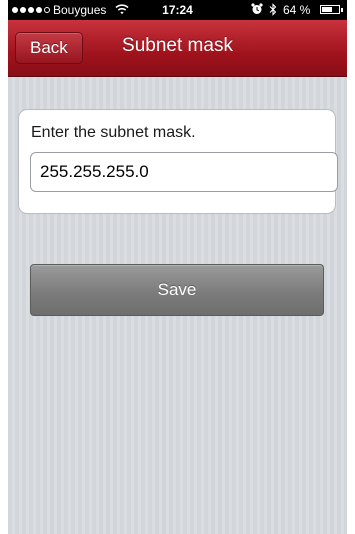  What do you see at coordinates (297, 10) in the screenshot?
I see `battery-percent: 64 %` at bounding box center [297, 10].